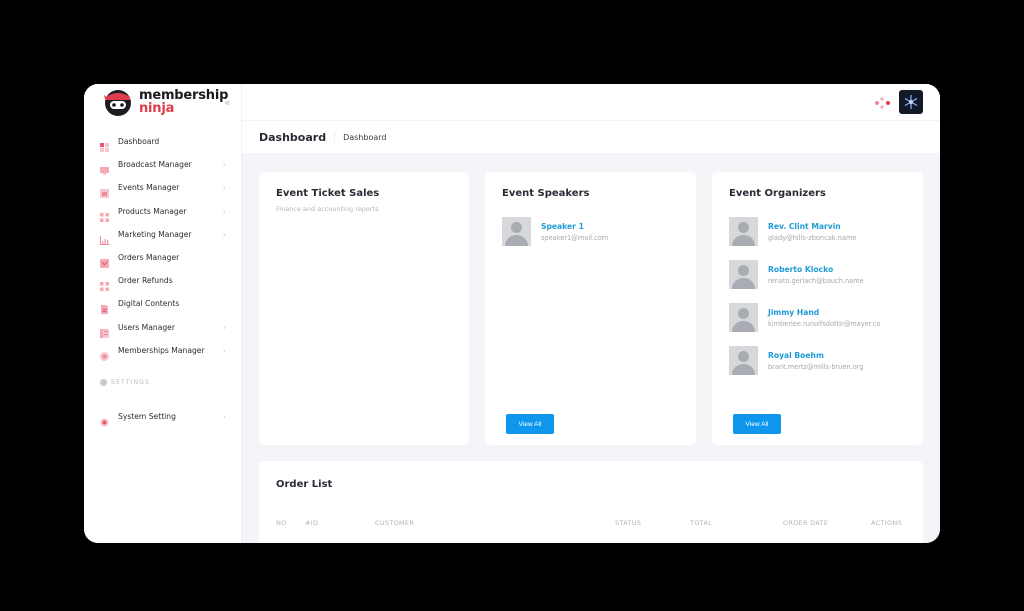  I want to click on chevron-double-left-icon: «, so click(227, 102).